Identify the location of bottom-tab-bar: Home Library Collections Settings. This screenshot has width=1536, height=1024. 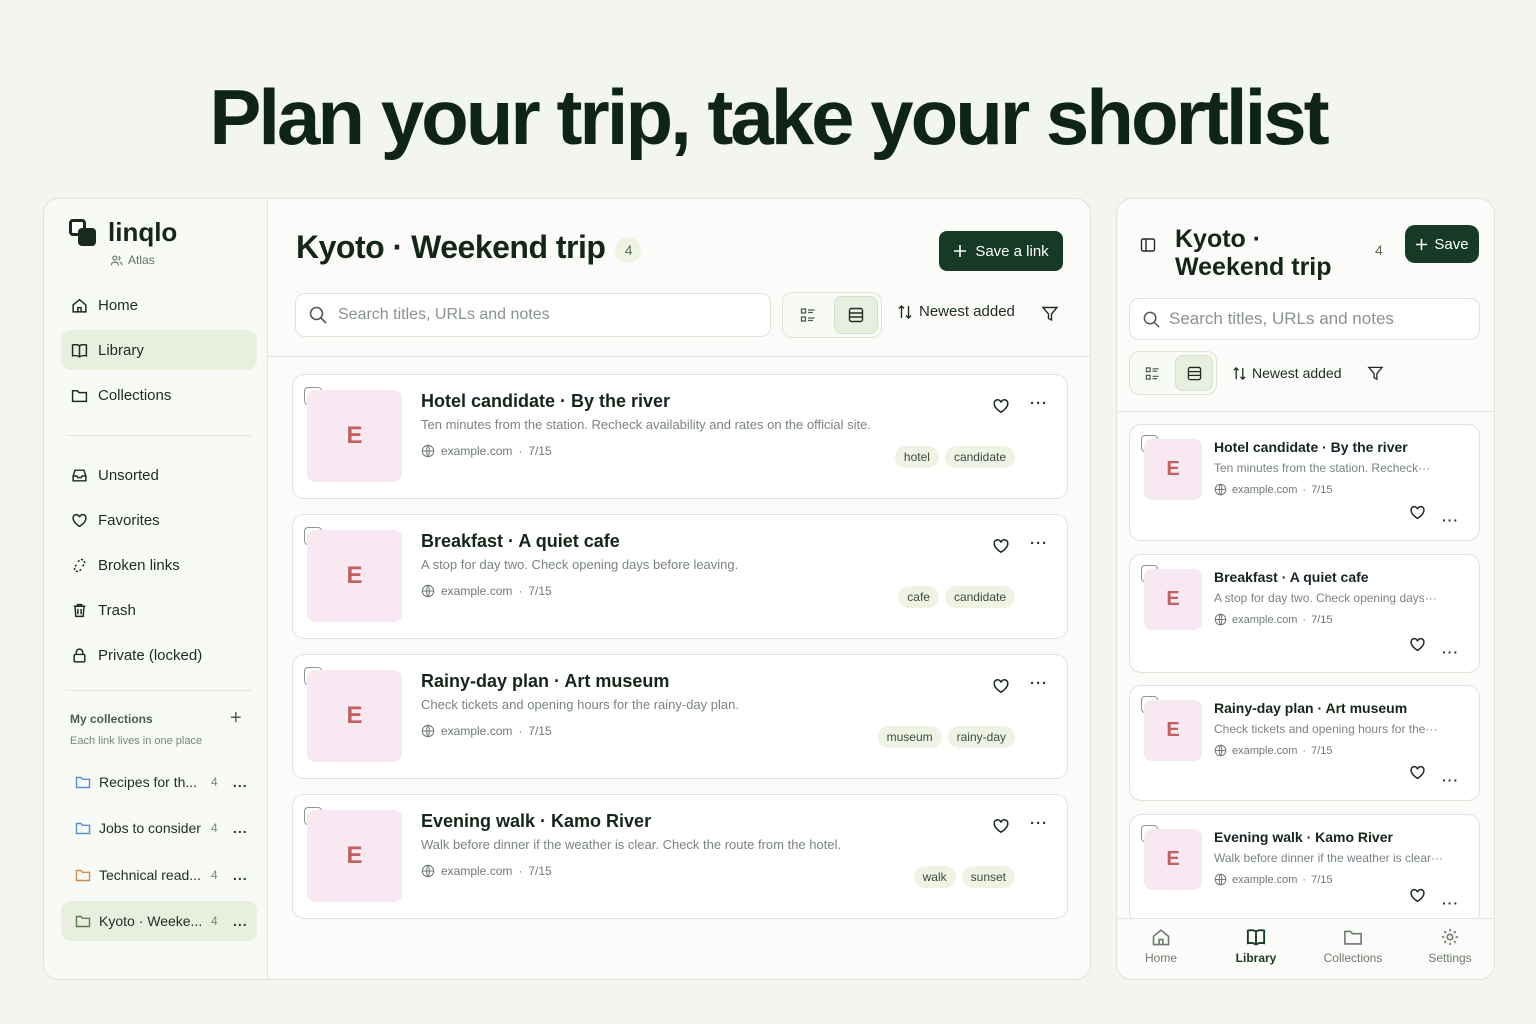
(1305, 948).